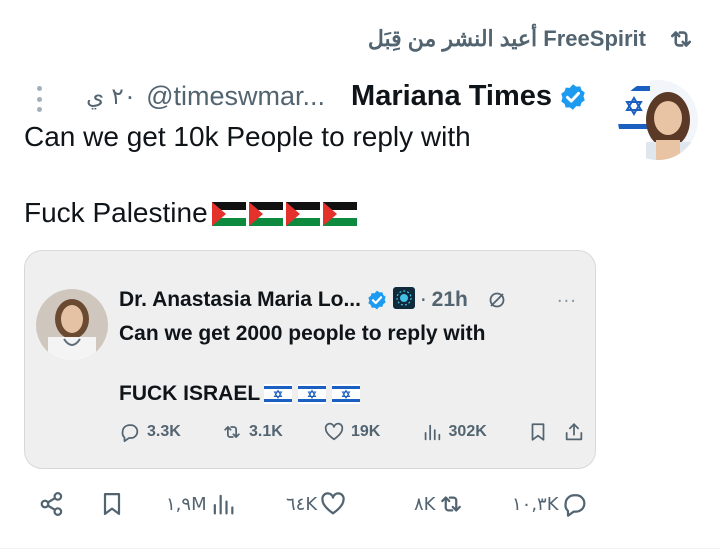  I want to click on repost-indicator: أعيد النشر من قِبَل FreeSpirit, so click(533, 39).